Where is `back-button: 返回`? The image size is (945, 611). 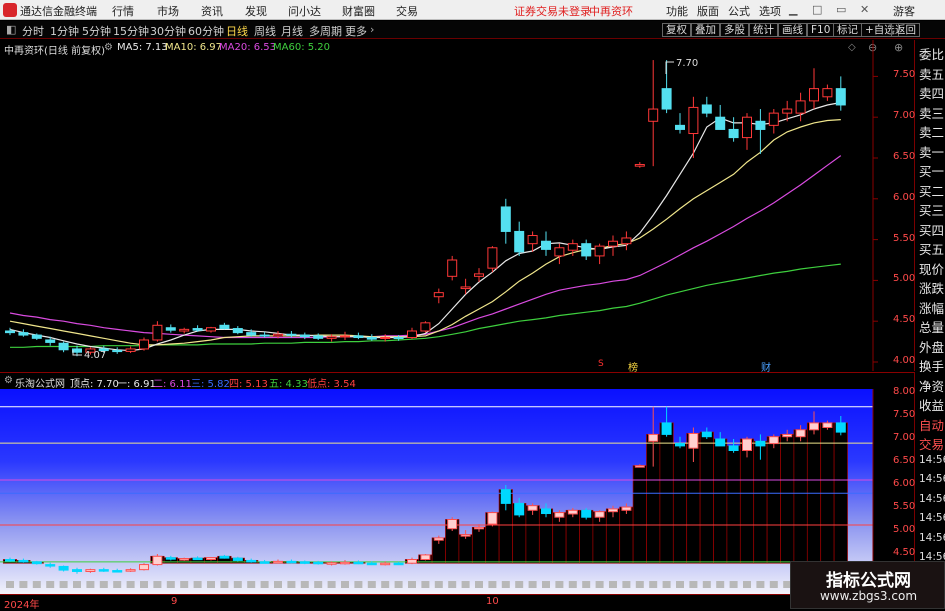 back-button: 返回 is located at coordinates (905, 30).